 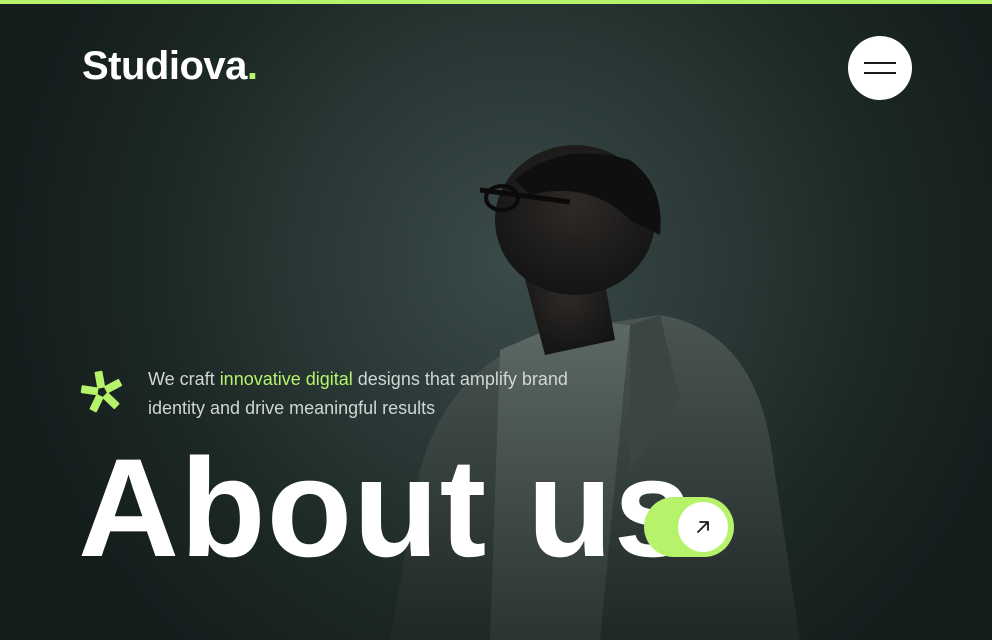 What do you see at coordinates (101, 391) in the screenshot?
I see `asterisk-icon` at bounding box center [101, 391].